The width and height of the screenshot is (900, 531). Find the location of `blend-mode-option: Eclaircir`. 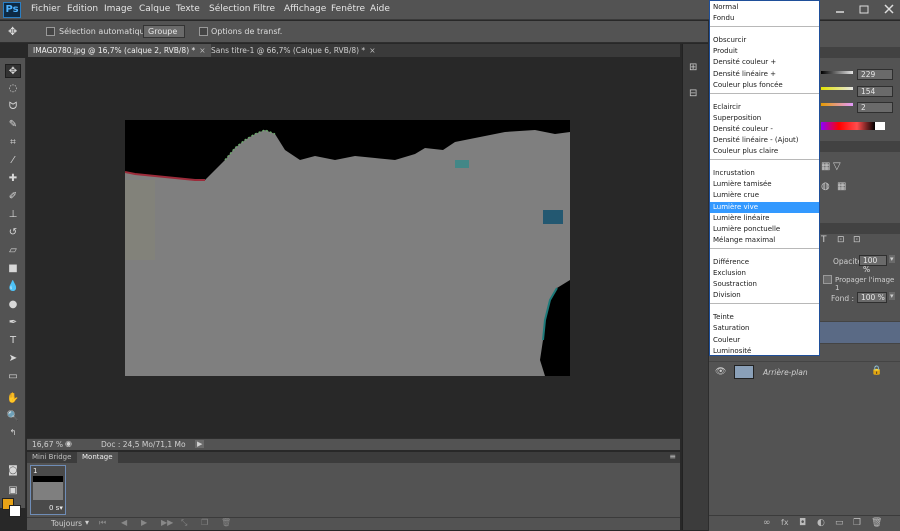

blend-mode-option: Eclaircir is located at coordinates (764, 107).